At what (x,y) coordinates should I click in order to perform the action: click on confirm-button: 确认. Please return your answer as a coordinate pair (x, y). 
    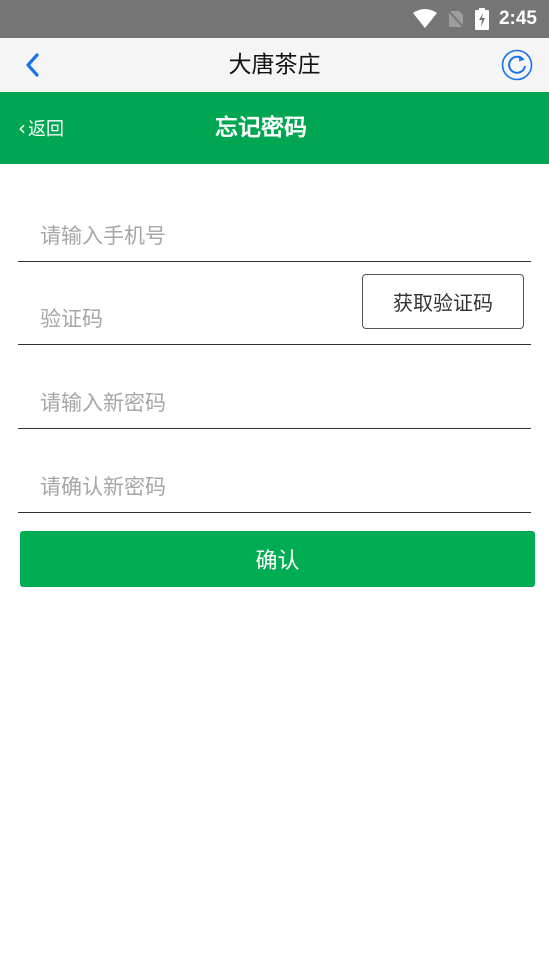
    Looking at the image, I should click on (277, 559).